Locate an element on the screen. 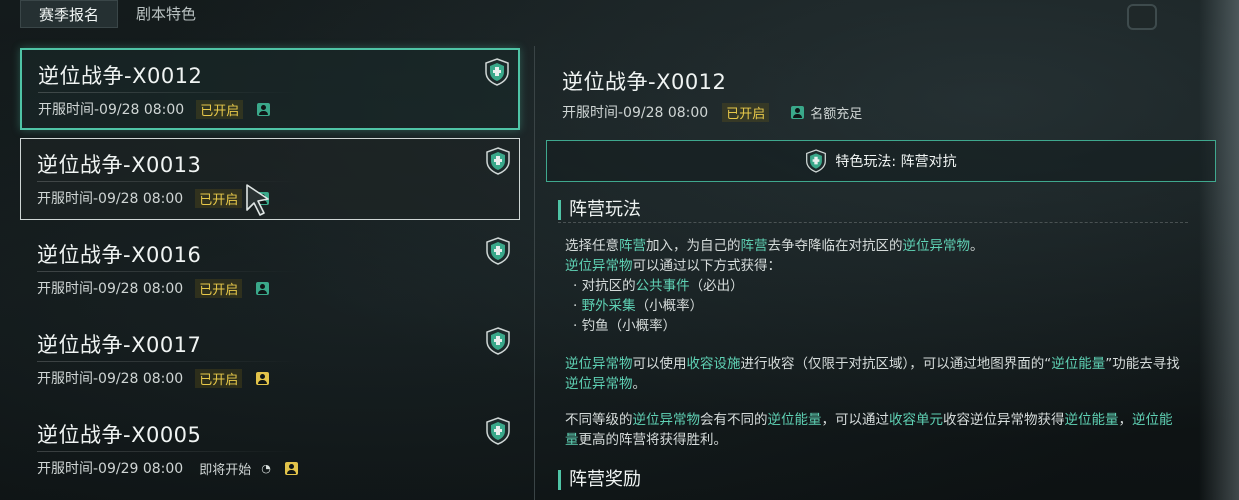  server-card: 逆位战争-X0005 开服时间-09/29 08:00 即将开始 ◔ is located at coordinates (270, 449).